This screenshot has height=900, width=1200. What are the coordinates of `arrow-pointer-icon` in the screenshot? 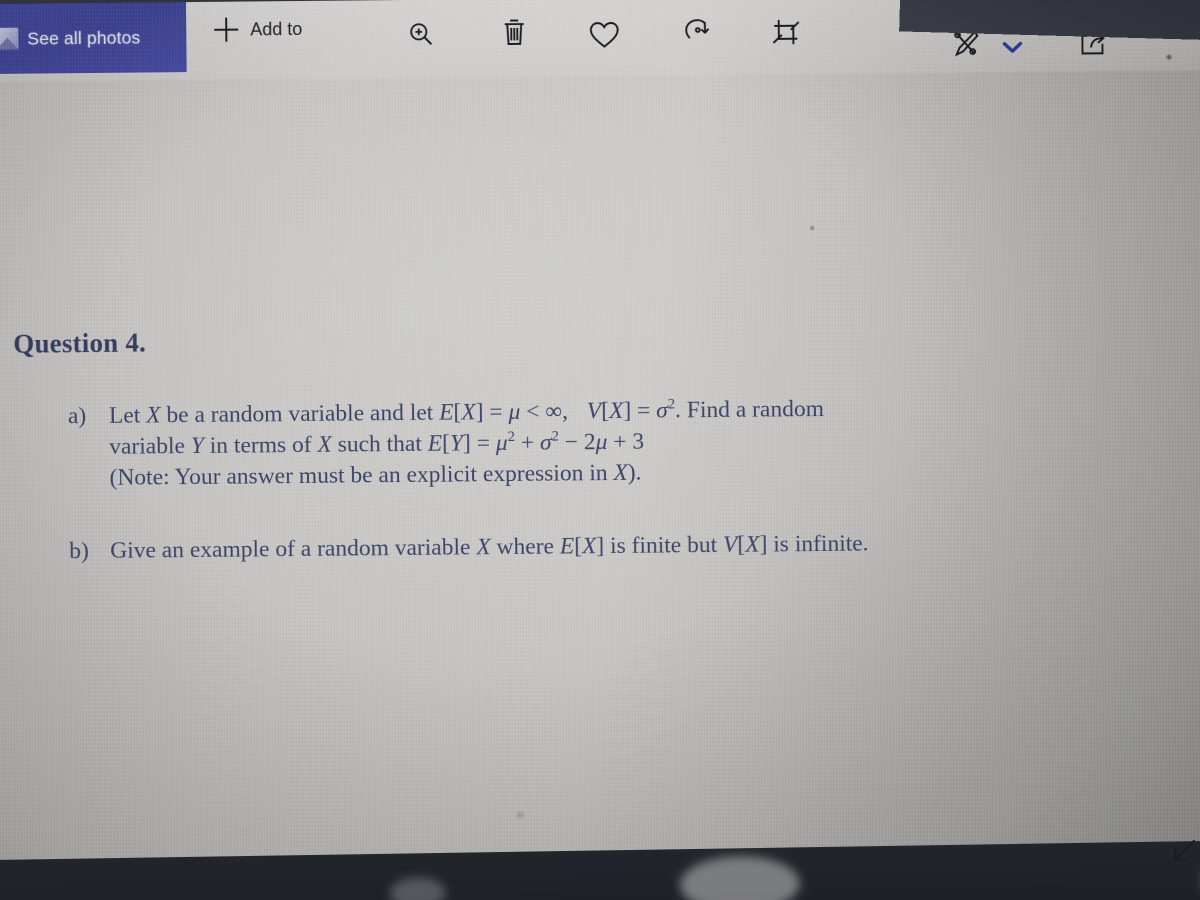 It's located at (1184, 853).